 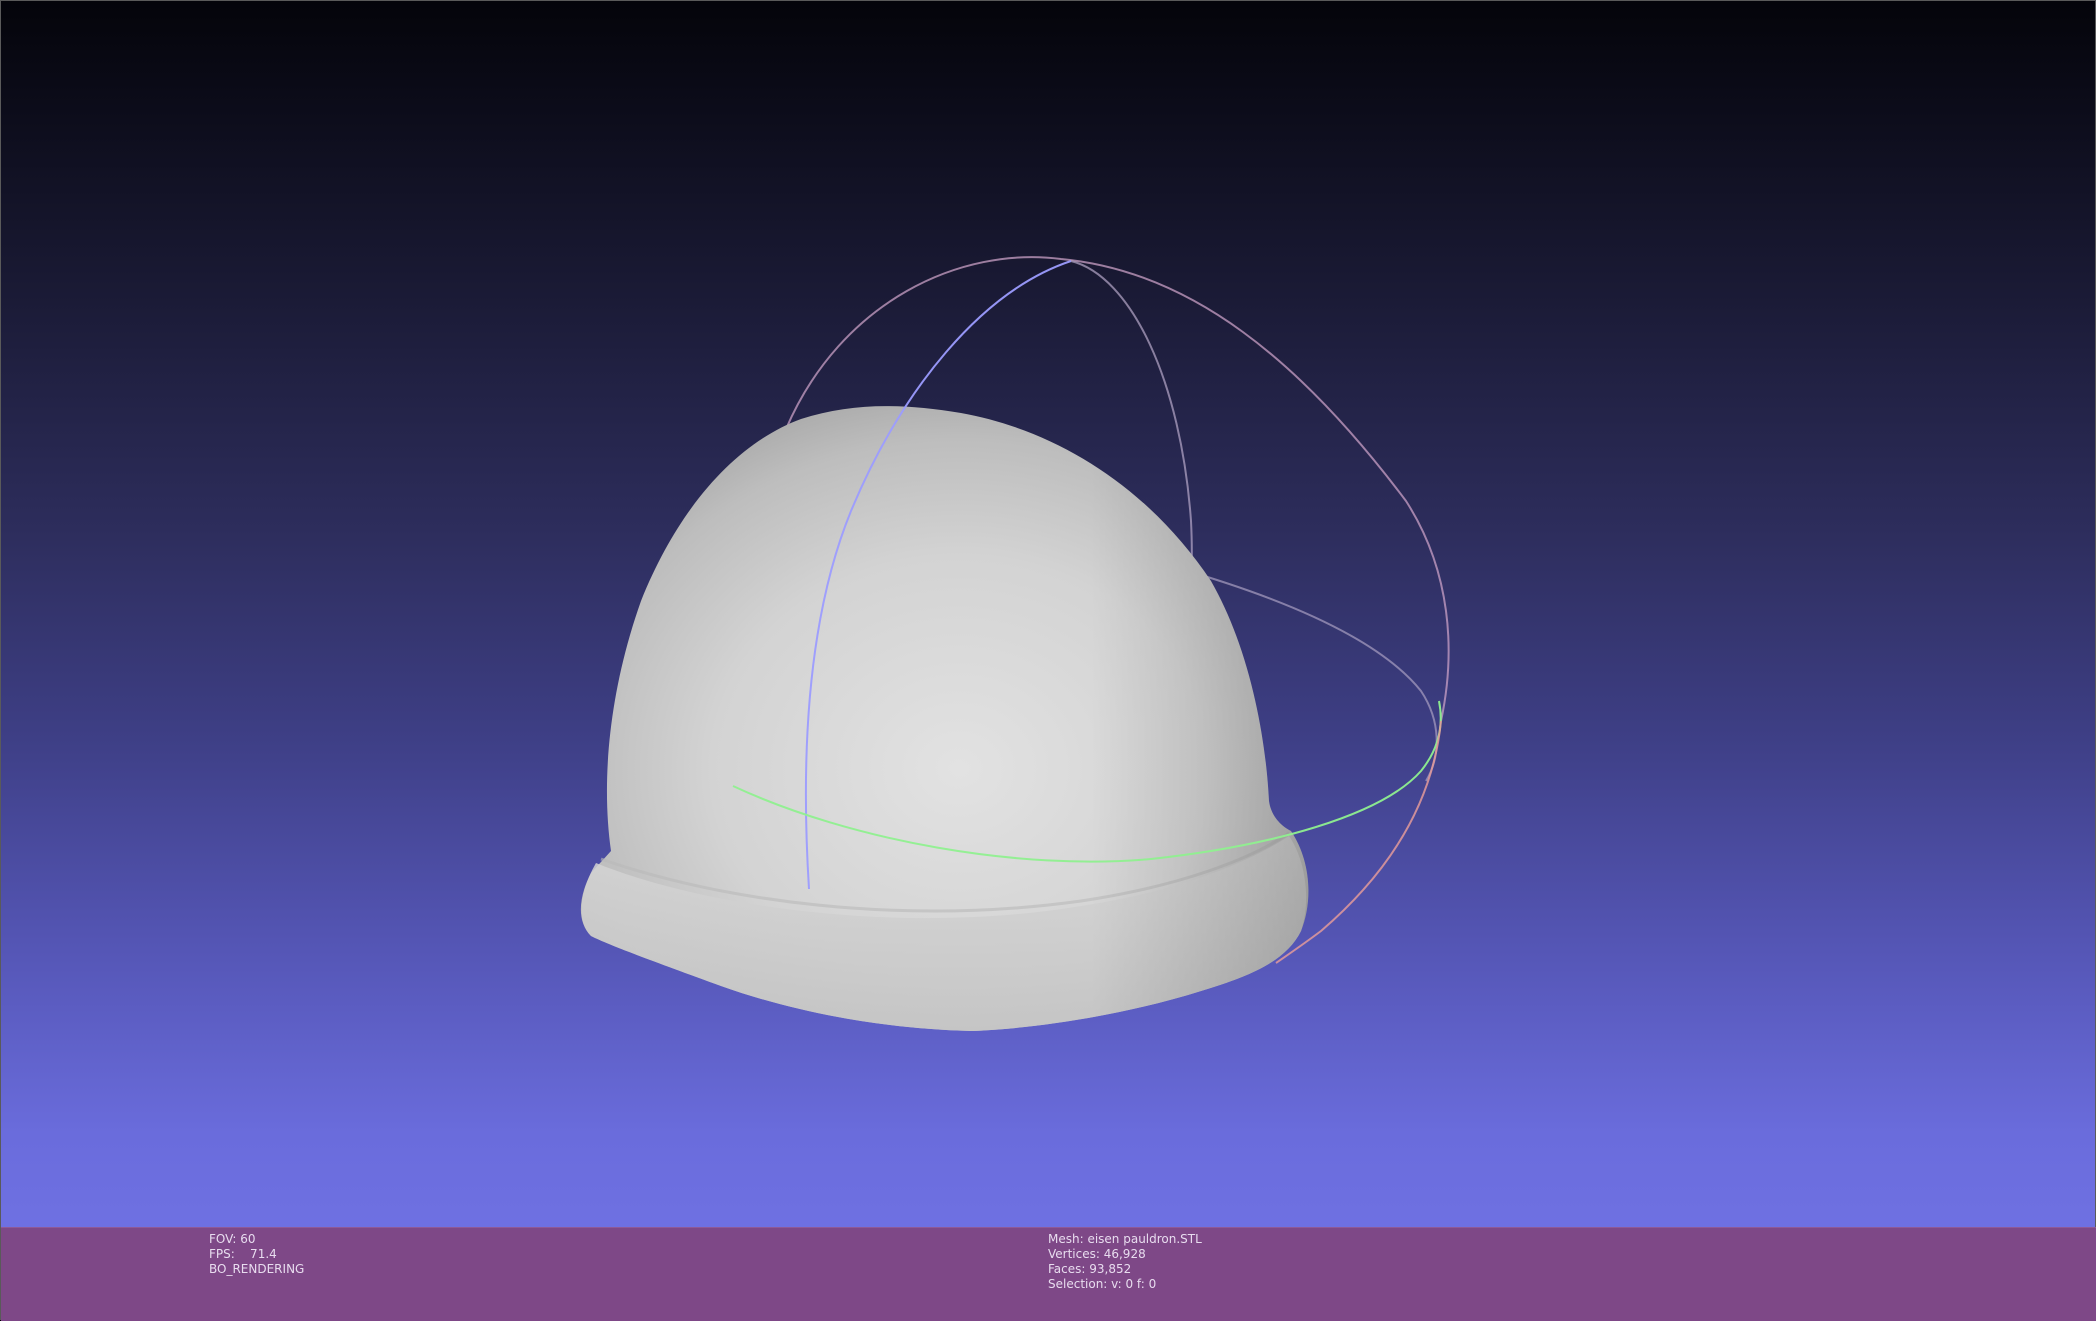 I want to click on faces-label: Faces: 93,852, so click(x=1090, y=1269).